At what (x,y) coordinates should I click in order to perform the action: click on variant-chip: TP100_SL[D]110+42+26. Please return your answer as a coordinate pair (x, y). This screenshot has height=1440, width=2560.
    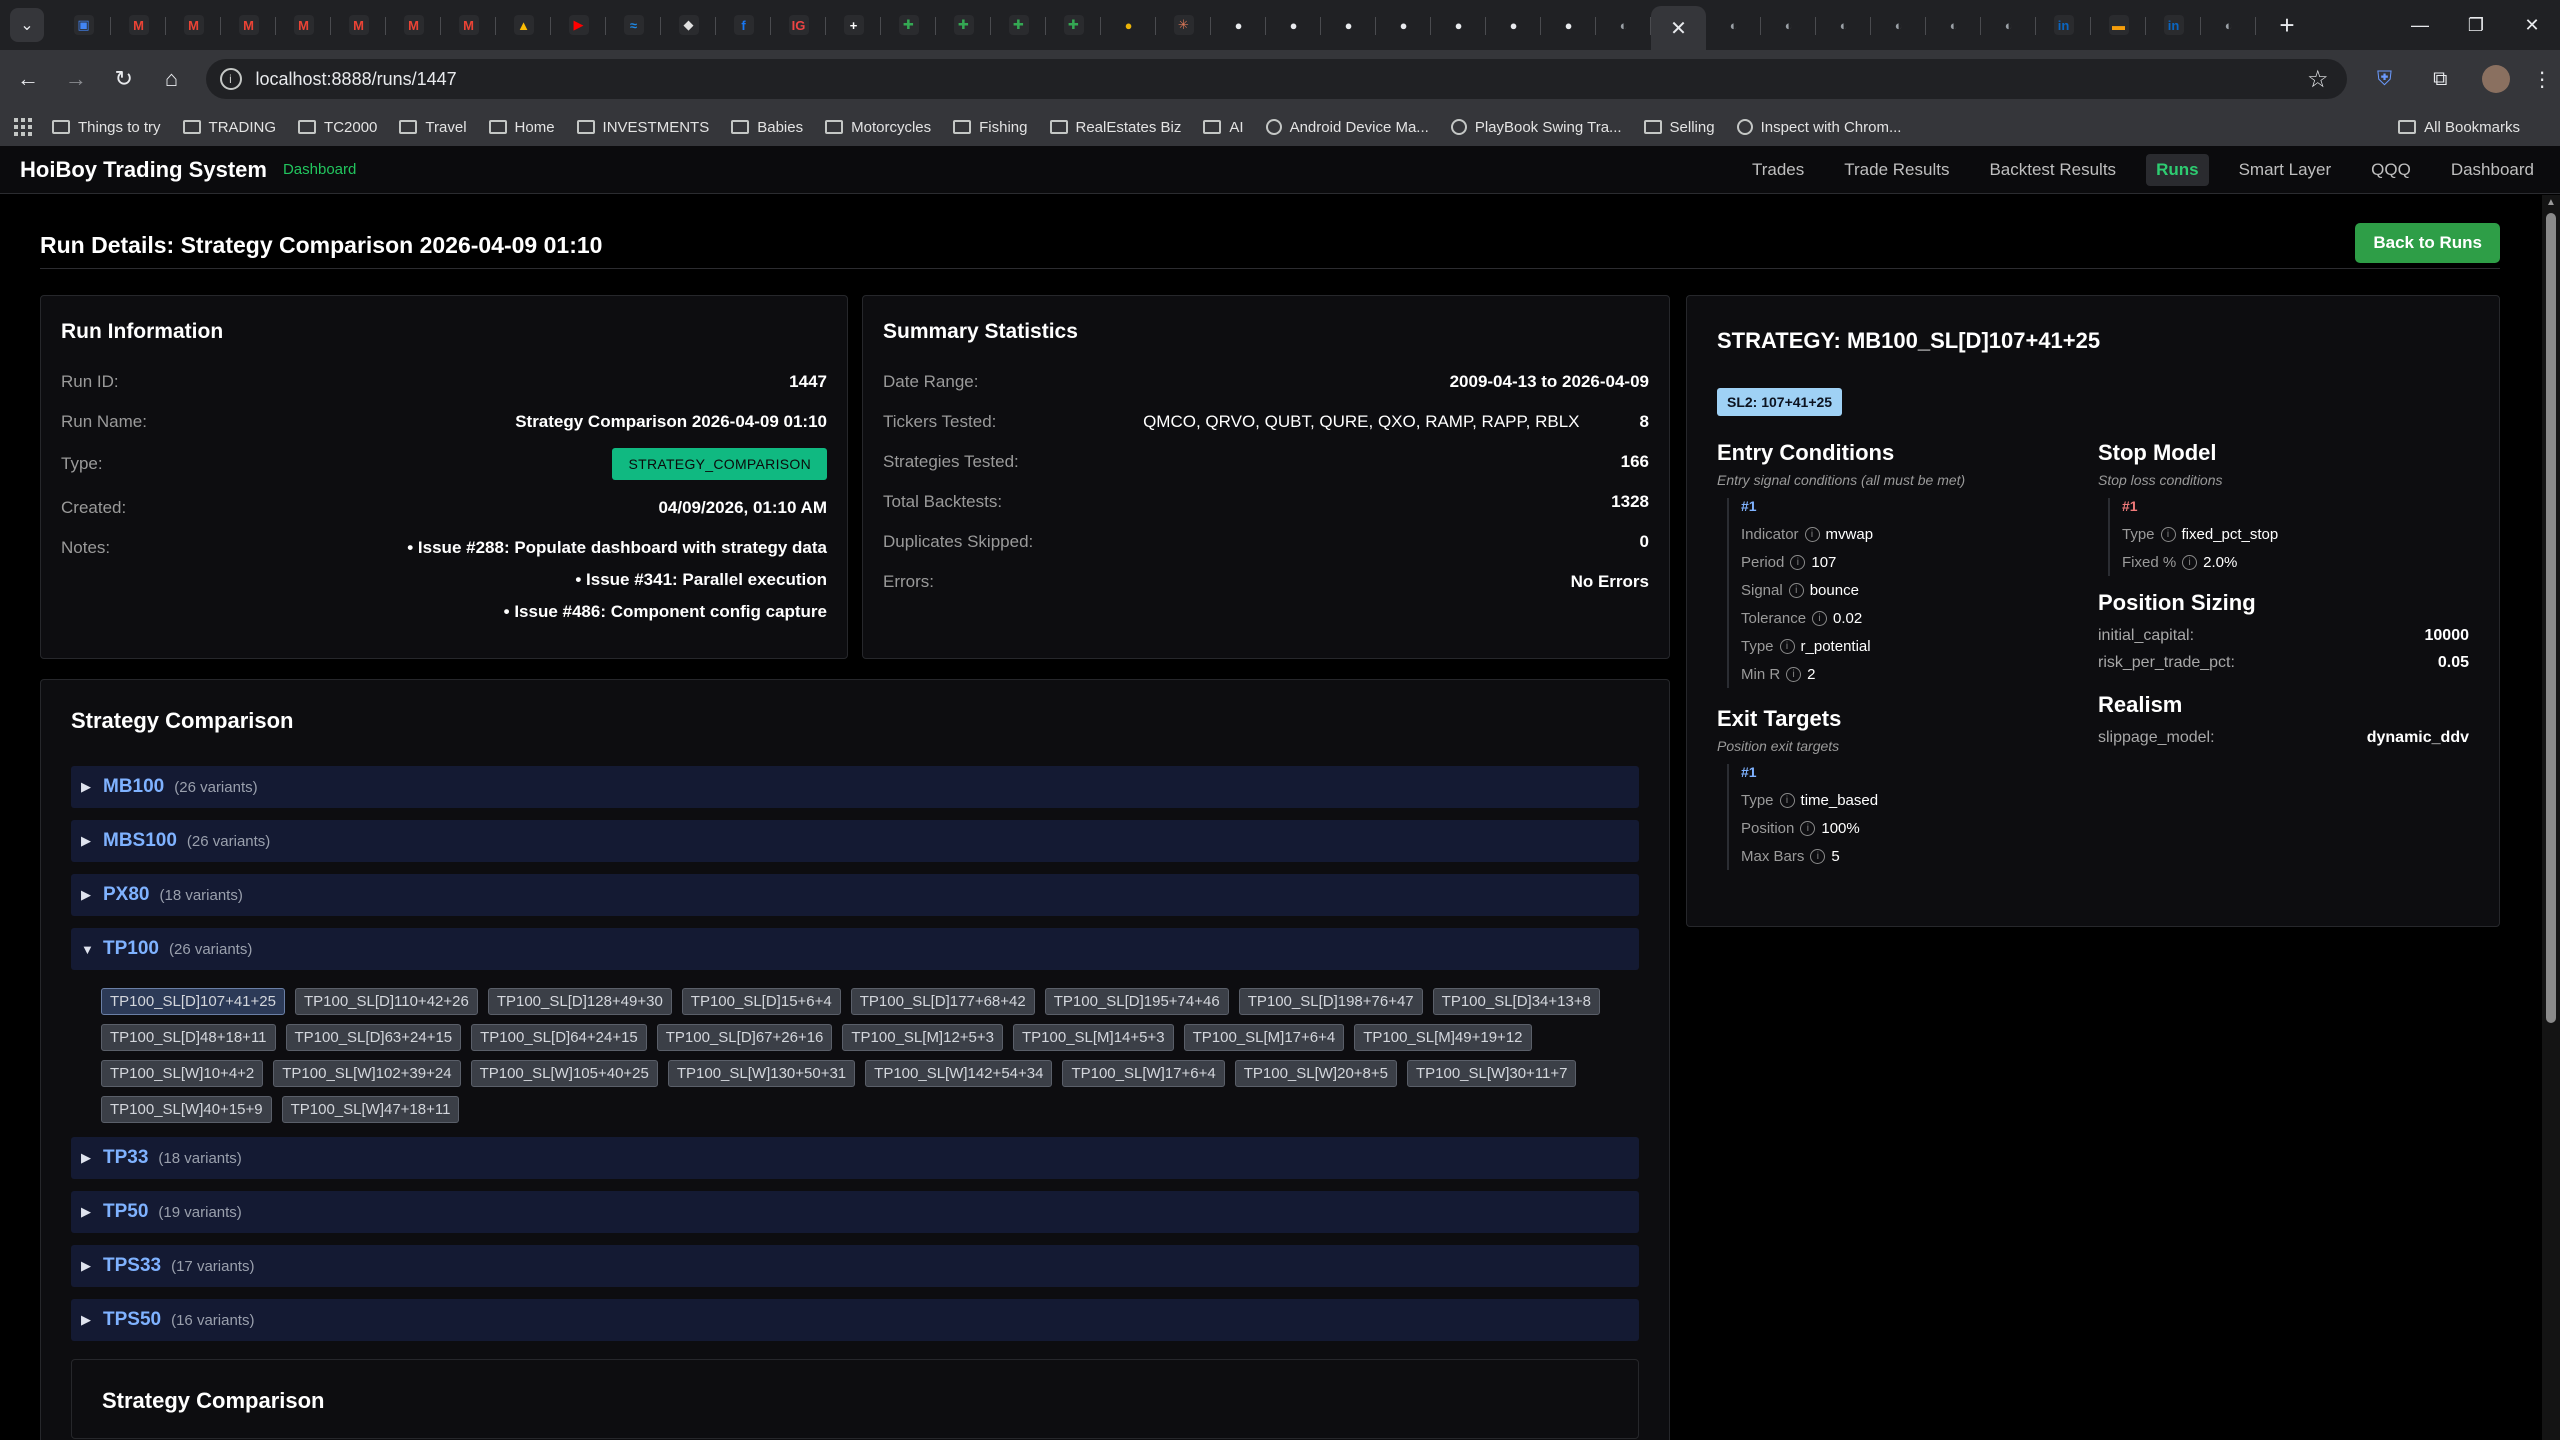
    Looking at the image, I should click on (386, 1001).